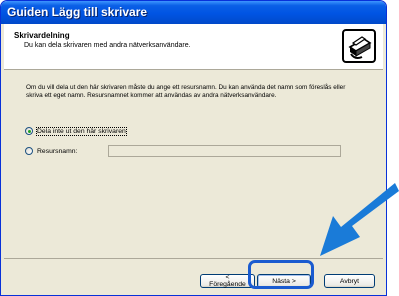 The height and width of the screenshot is (296, 399). Describe the element at coordinates (81, 131) in the screenshot. I see `radio-no-share-label: Dela inte ut den här skrivaren` at that location.